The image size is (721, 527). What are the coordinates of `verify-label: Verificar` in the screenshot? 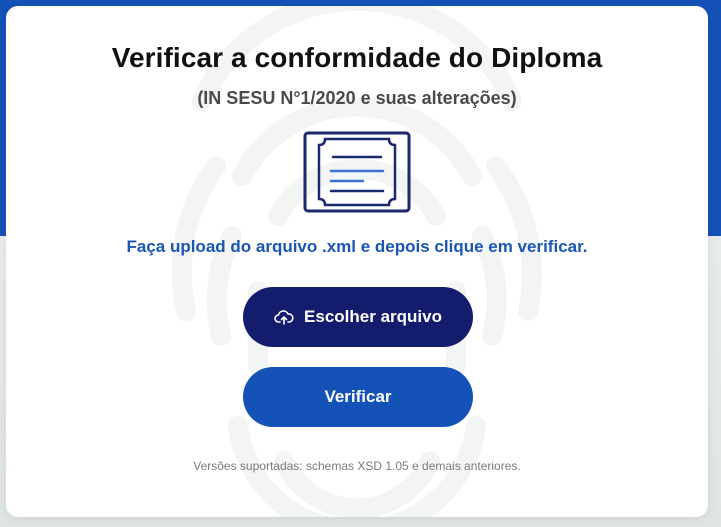 It's located at (358, 396).